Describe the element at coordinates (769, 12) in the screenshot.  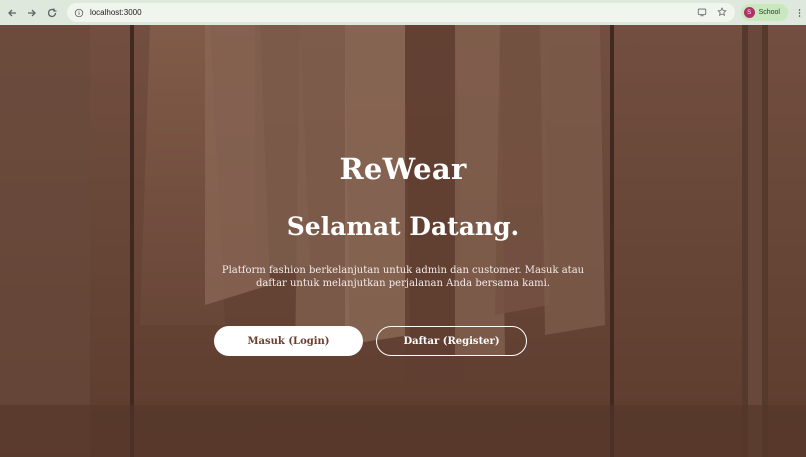
I see `profile-label: School` at that location.